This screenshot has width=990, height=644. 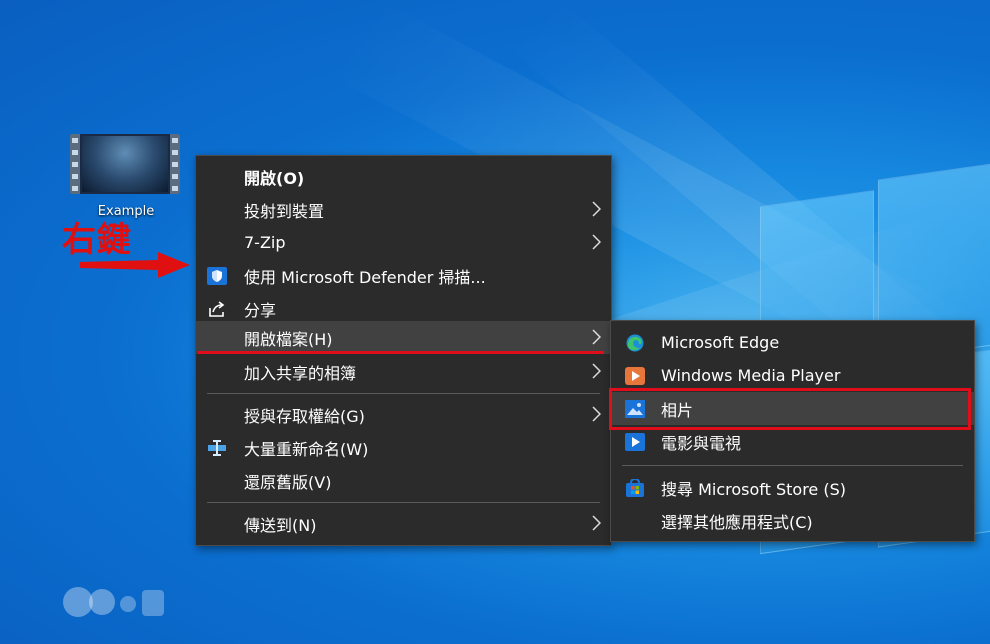 What do you see at coordinates (403, 523) in the screenshot?
I see `menu-item-send-to: 傳送到(N)` at bounding box center [403, 523].